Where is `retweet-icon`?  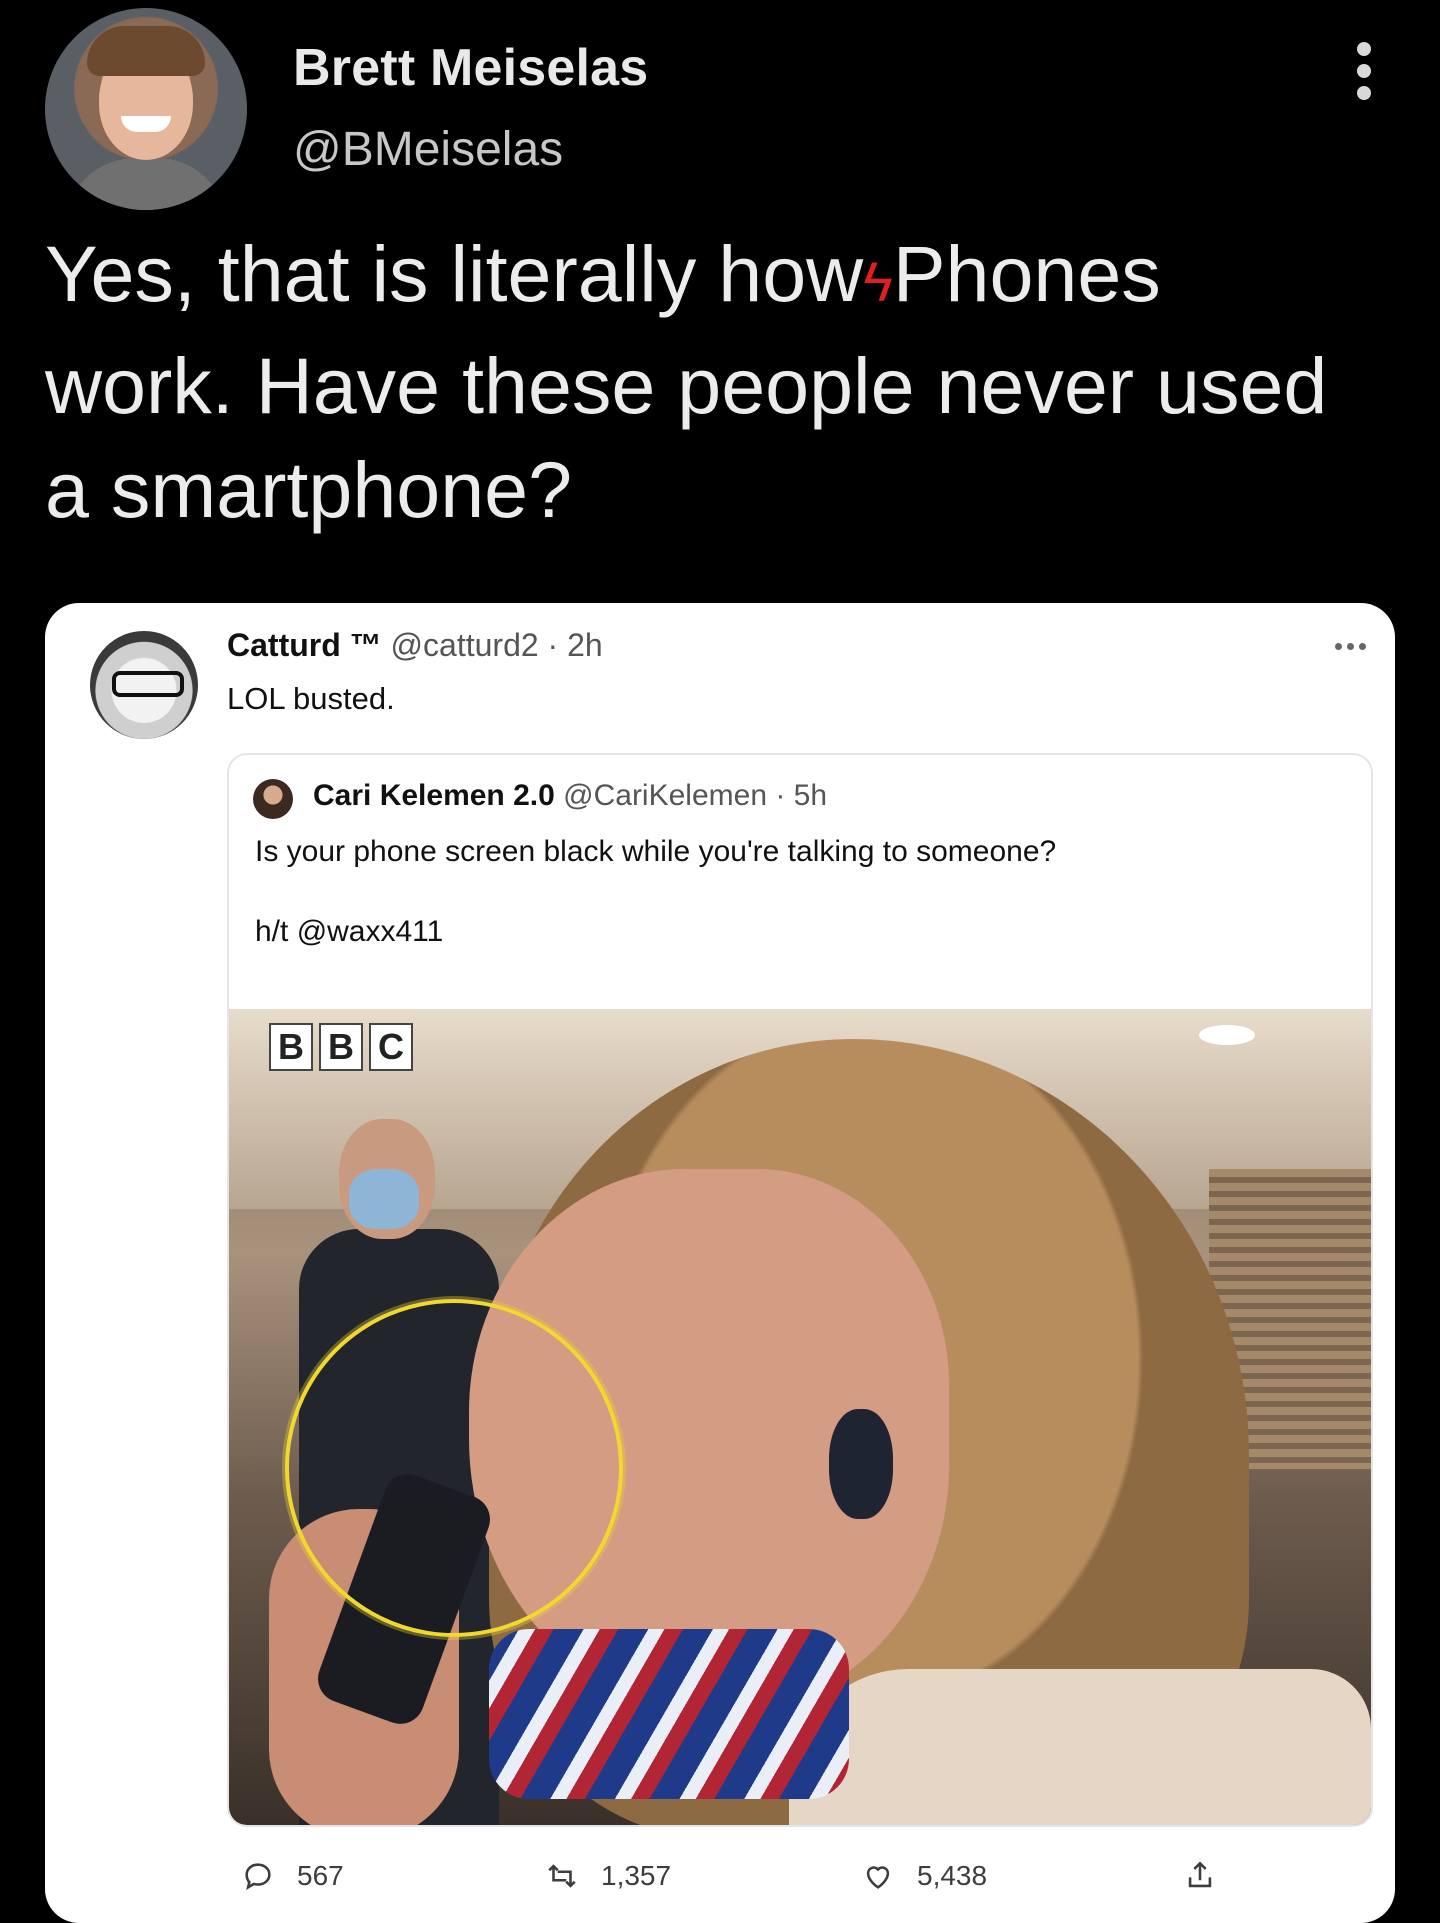
retweet-icon is located at coordinates (562, 1876).